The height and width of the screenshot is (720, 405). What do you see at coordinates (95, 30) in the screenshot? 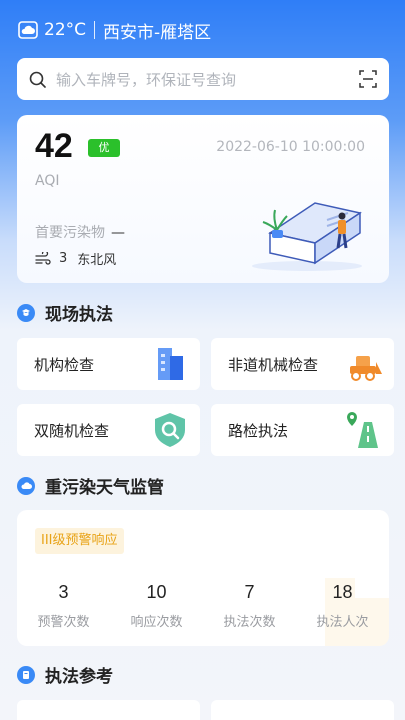
I see `header-divider` at bounding box center [95, 30].